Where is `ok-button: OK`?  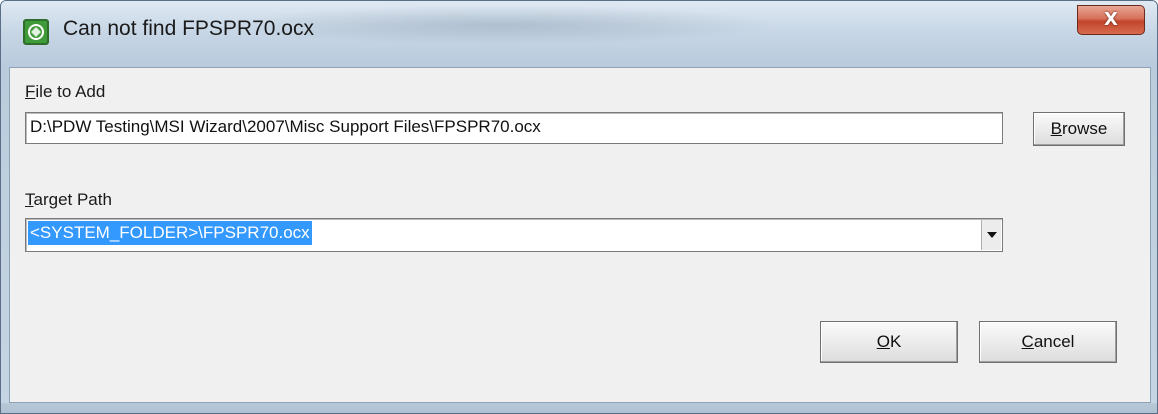
ok-button: OK is located at coordinates (889, 342).